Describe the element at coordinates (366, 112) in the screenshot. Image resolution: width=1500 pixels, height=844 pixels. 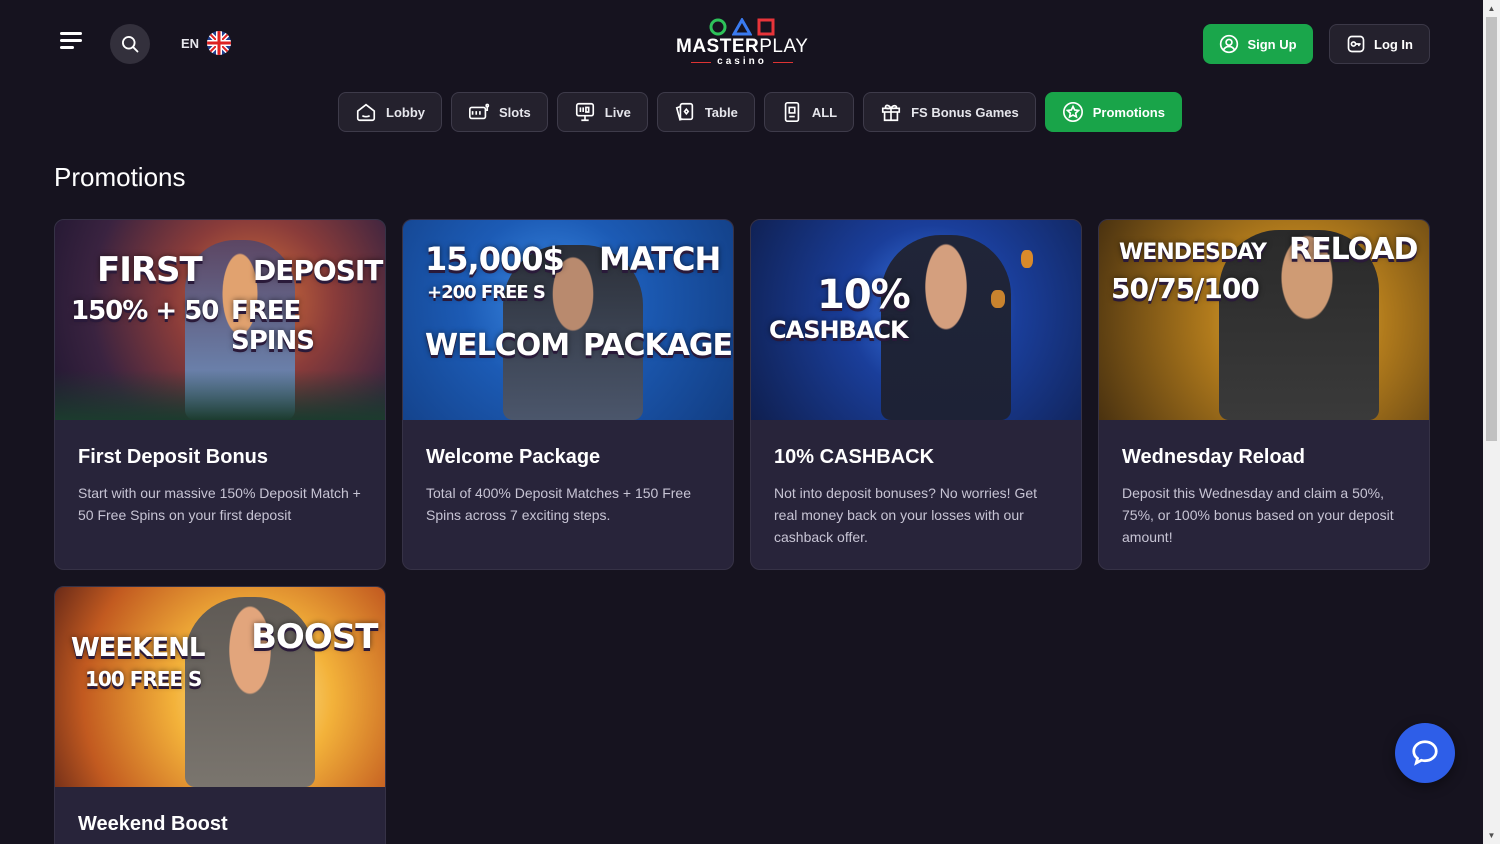
I see `home-icon` at that location.